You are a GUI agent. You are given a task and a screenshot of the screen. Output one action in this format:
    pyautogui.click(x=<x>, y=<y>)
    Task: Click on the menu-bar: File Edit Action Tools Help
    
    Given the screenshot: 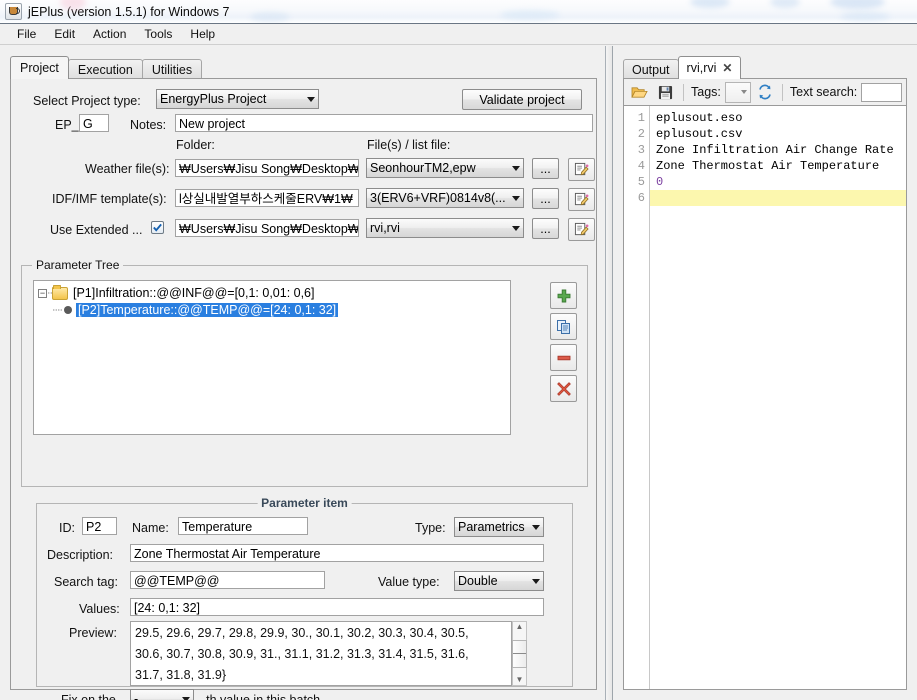 What is the action you would take?
    pyautogui.click(x=458, y=34)
    